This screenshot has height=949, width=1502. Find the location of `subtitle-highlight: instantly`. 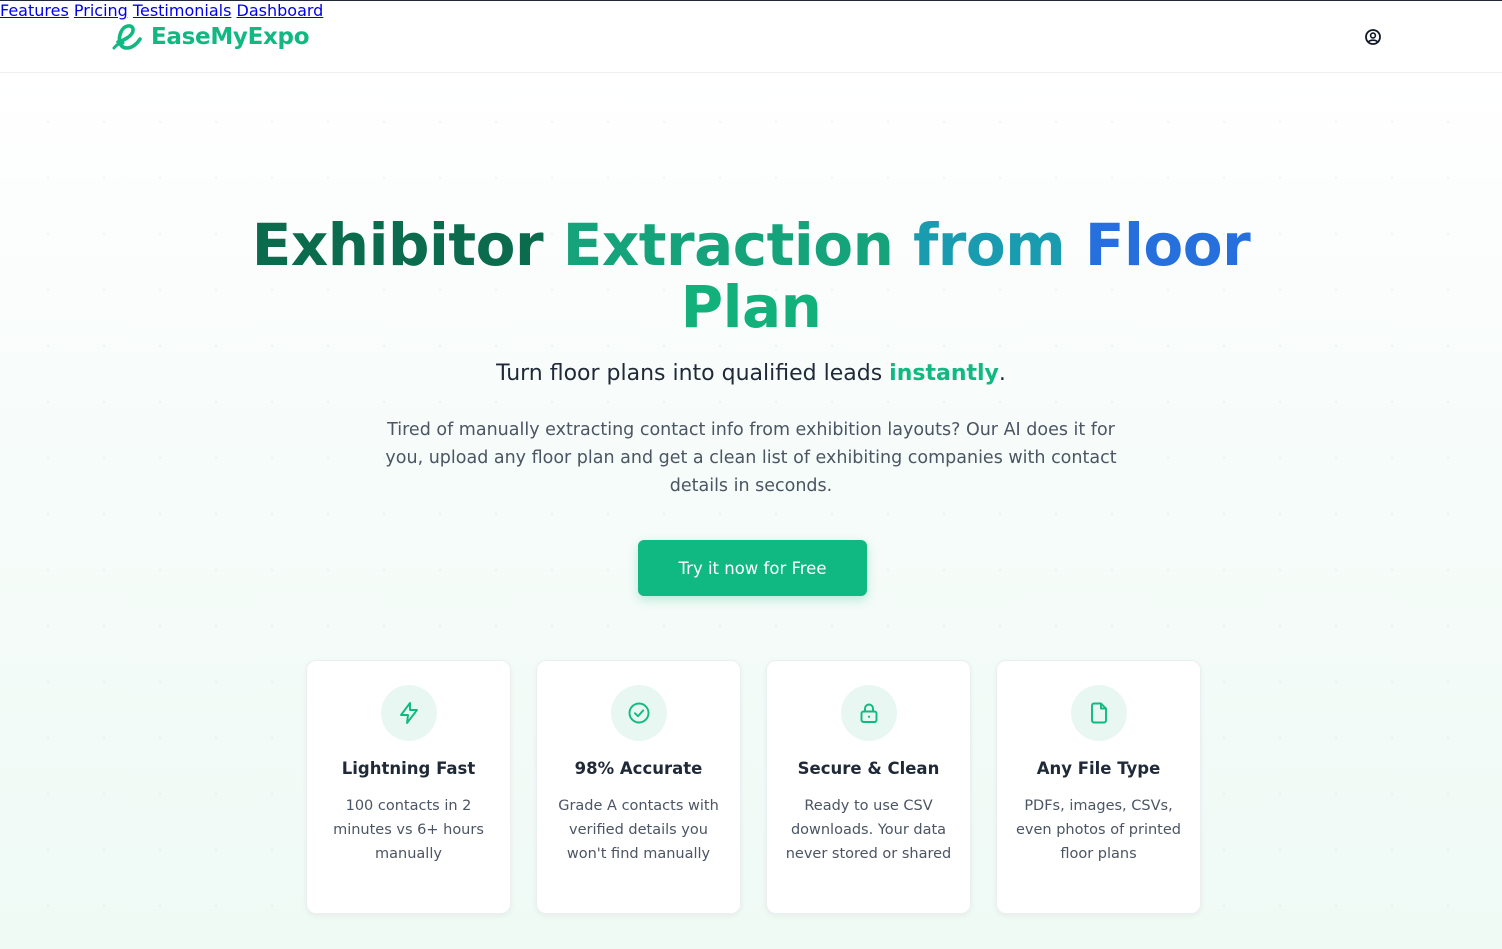

subtitle-highlight: instantly is located at coordinates (944, 373).